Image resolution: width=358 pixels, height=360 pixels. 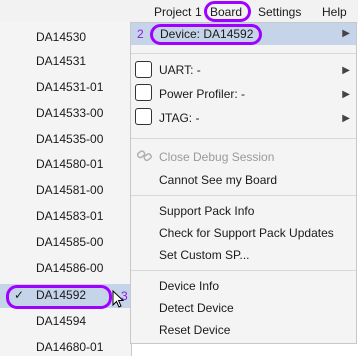 What do you see at coordinates (334, 12) in the screenshot?
I see `menu-help: Help` at bounding box center [334, 12].